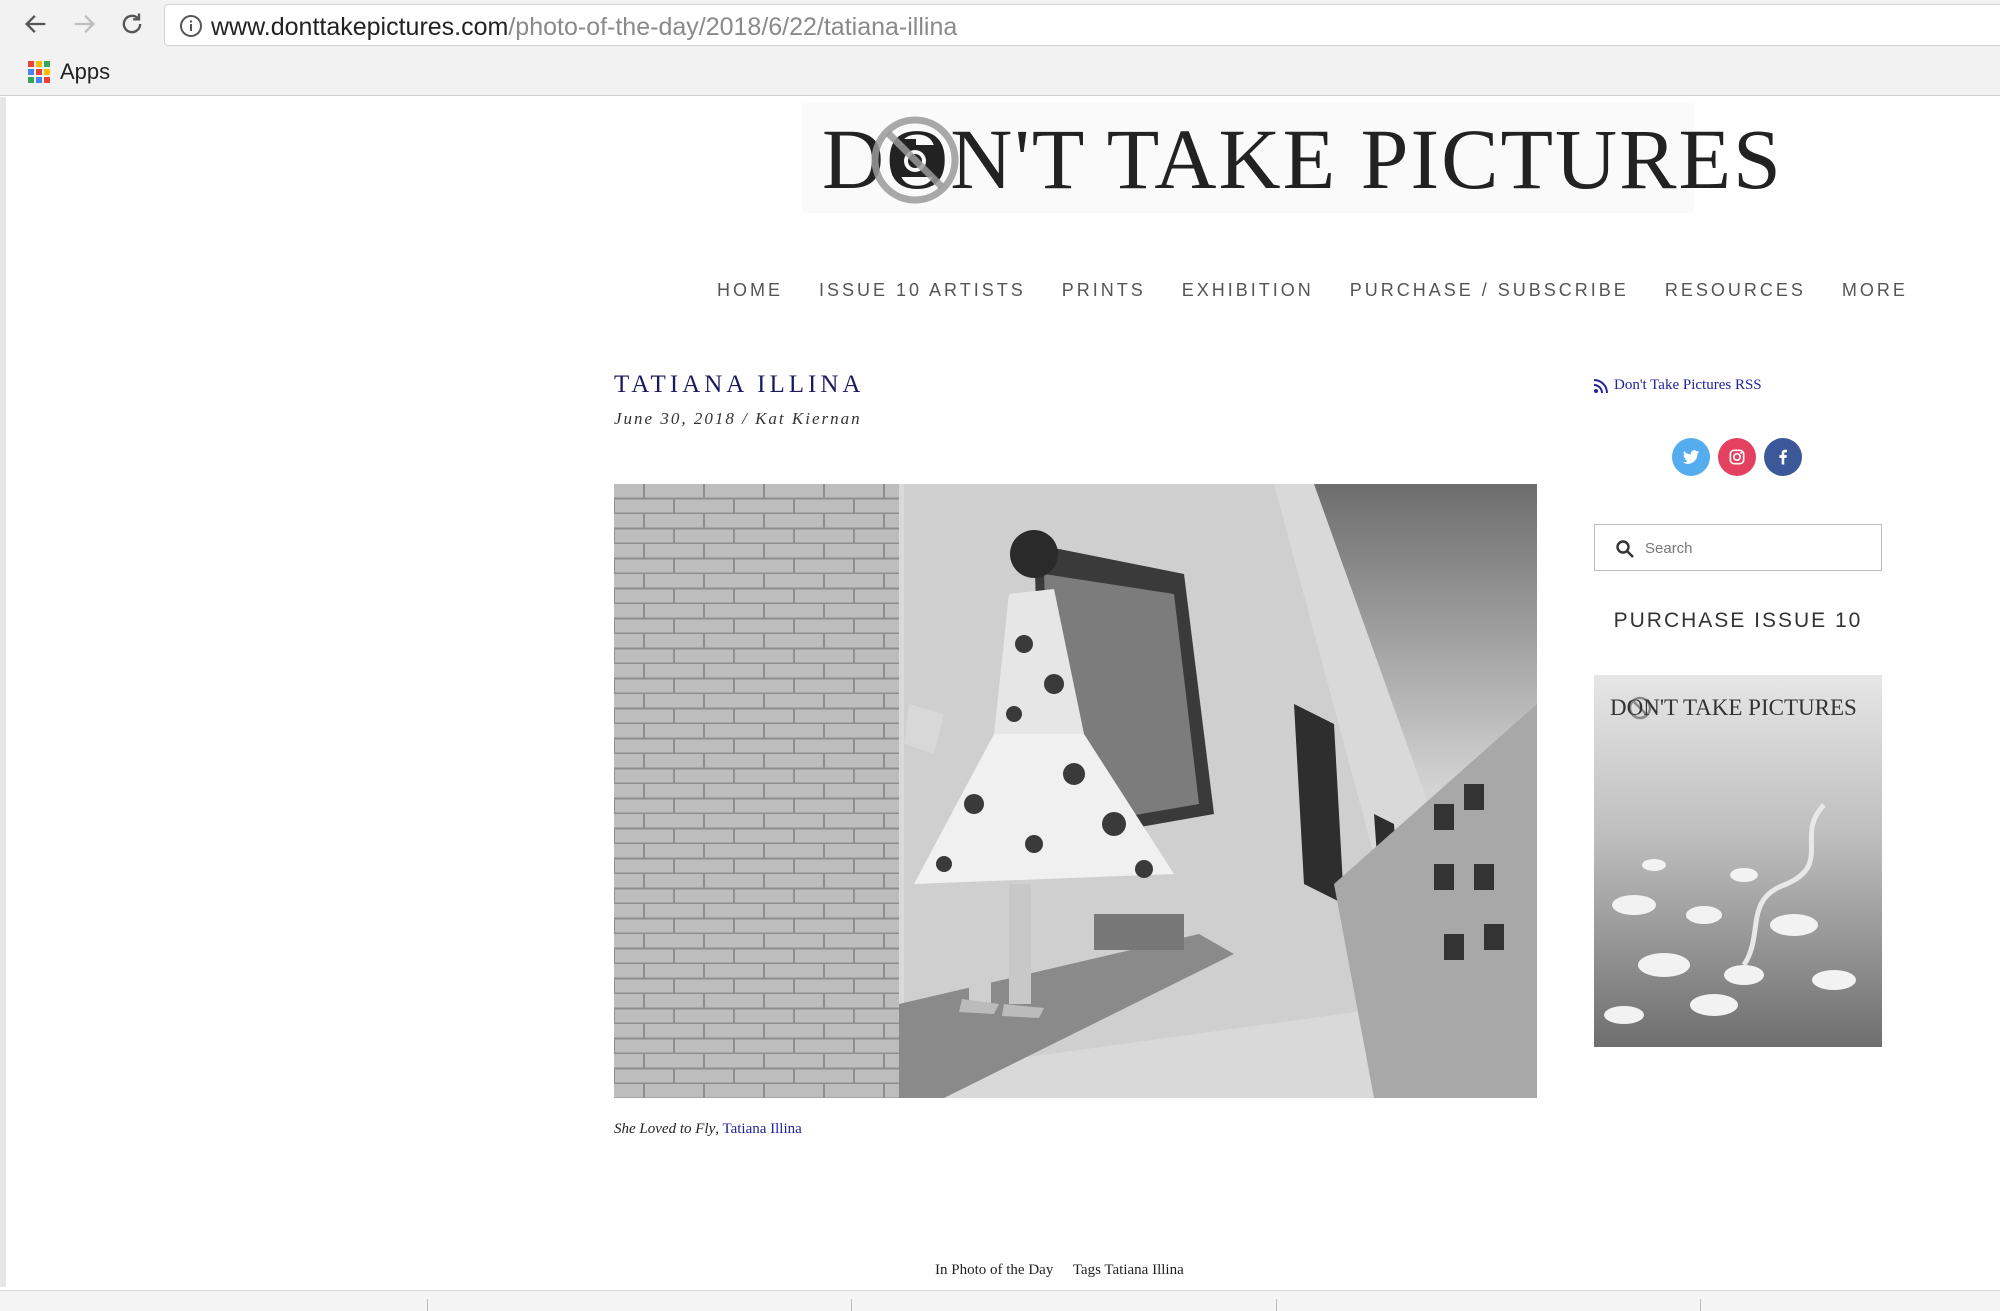  I want to click on rss-label: Don't Take Pictures RSS, so click(1688, 385).